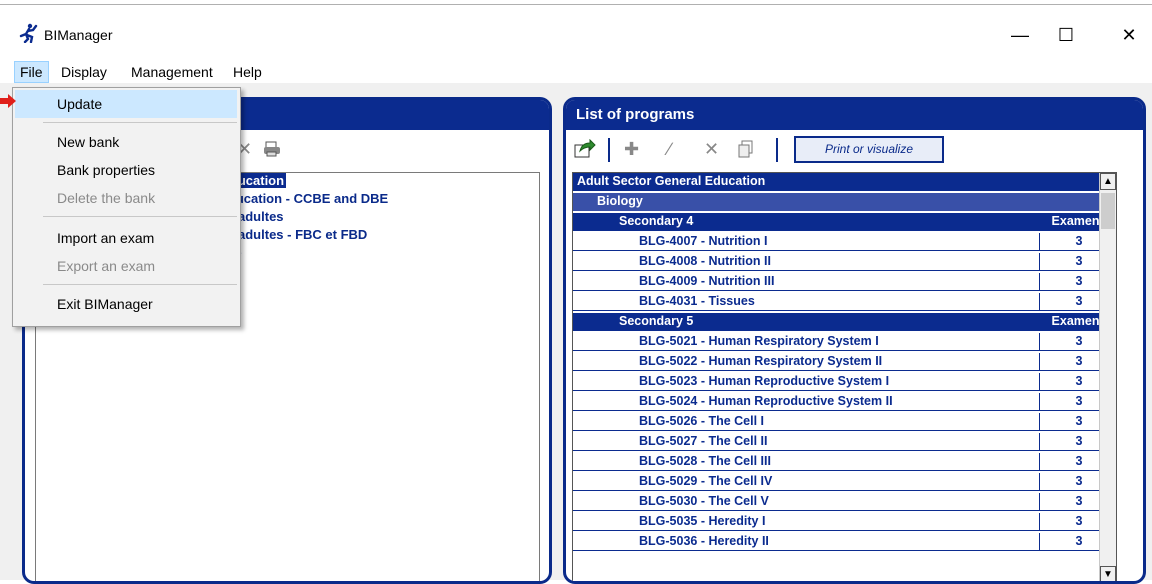  Describe the element at coordinates (272, 149) in the screenshot. I see `printer-icon` at that location.